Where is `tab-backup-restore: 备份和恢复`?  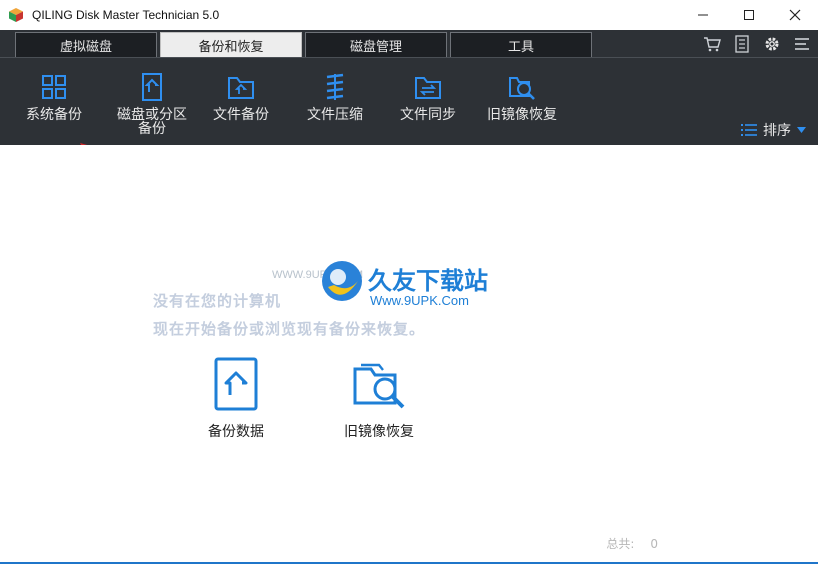
tab-backup-restore: 备份和恢复 is located at coordinates (231, 44).